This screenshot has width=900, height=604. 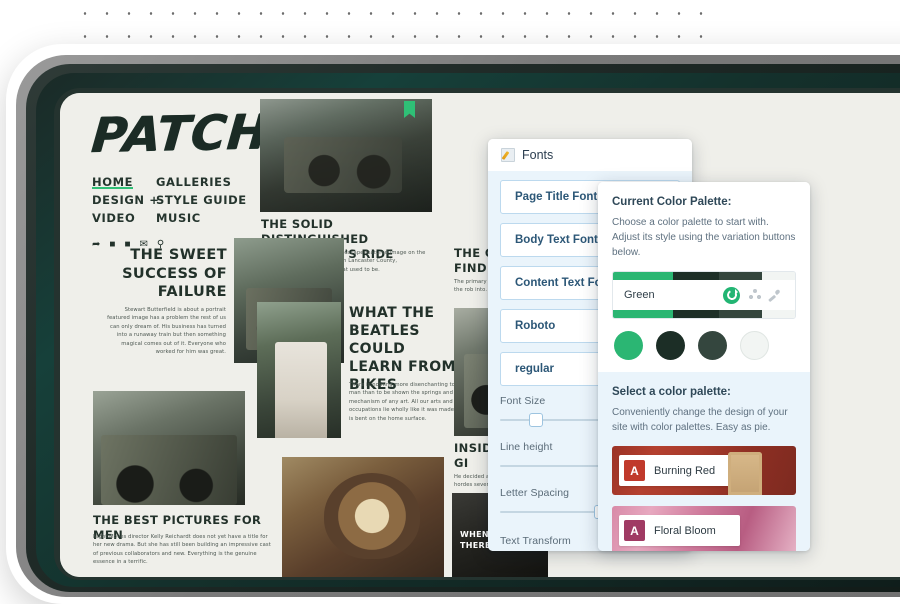 What do you see at coordinates (169, 448) in the screenshot?
I see `article-image-best-pictures` at bounding box center [169, 448].